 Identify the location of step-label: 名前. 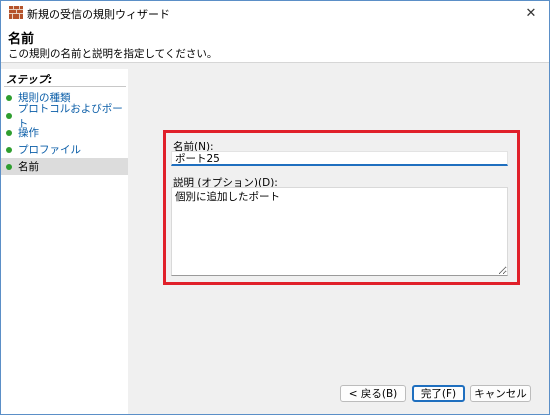
(28, 167).